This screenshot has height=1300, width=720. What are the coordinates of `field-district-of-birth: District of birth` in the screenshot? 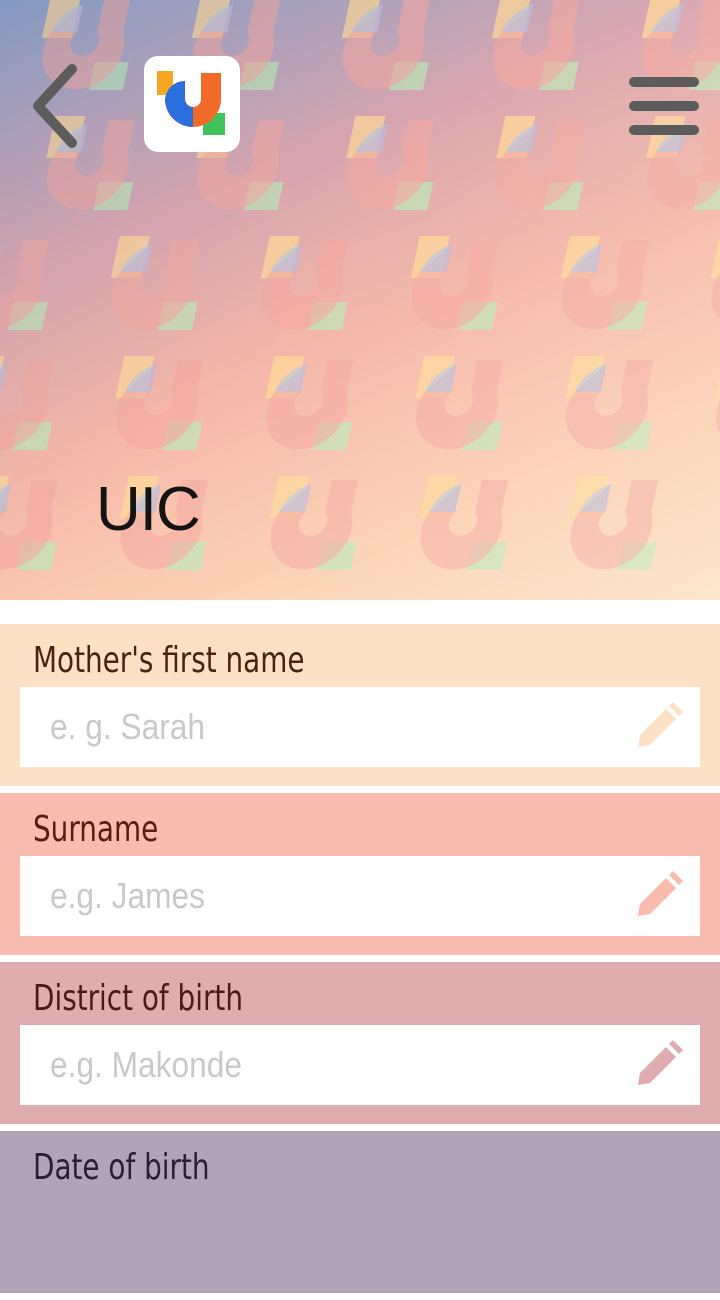 It's located at (360, 1043).